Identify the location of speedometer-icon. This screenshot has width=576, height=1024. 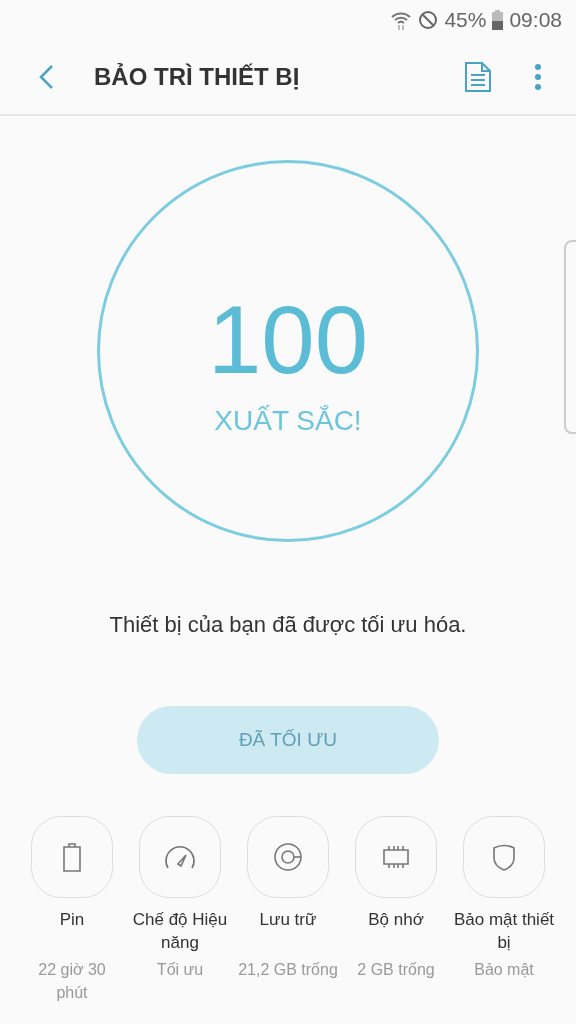
(180, 857).